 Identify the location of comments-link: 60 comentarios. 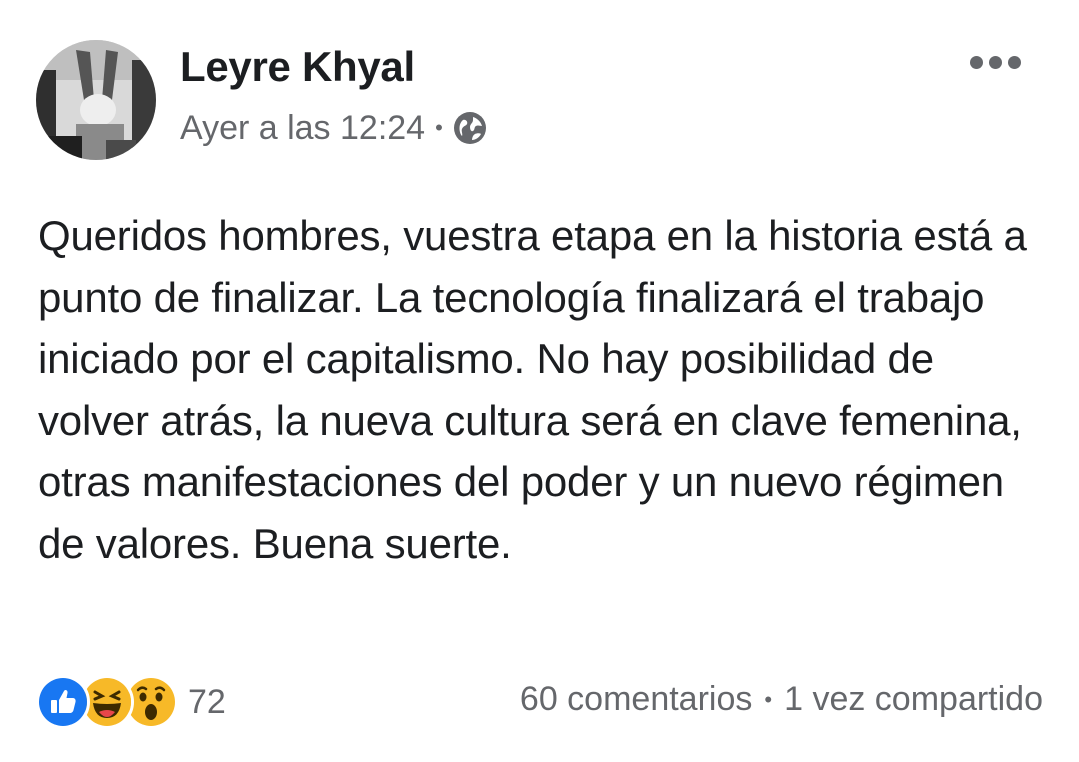
(636, 699).